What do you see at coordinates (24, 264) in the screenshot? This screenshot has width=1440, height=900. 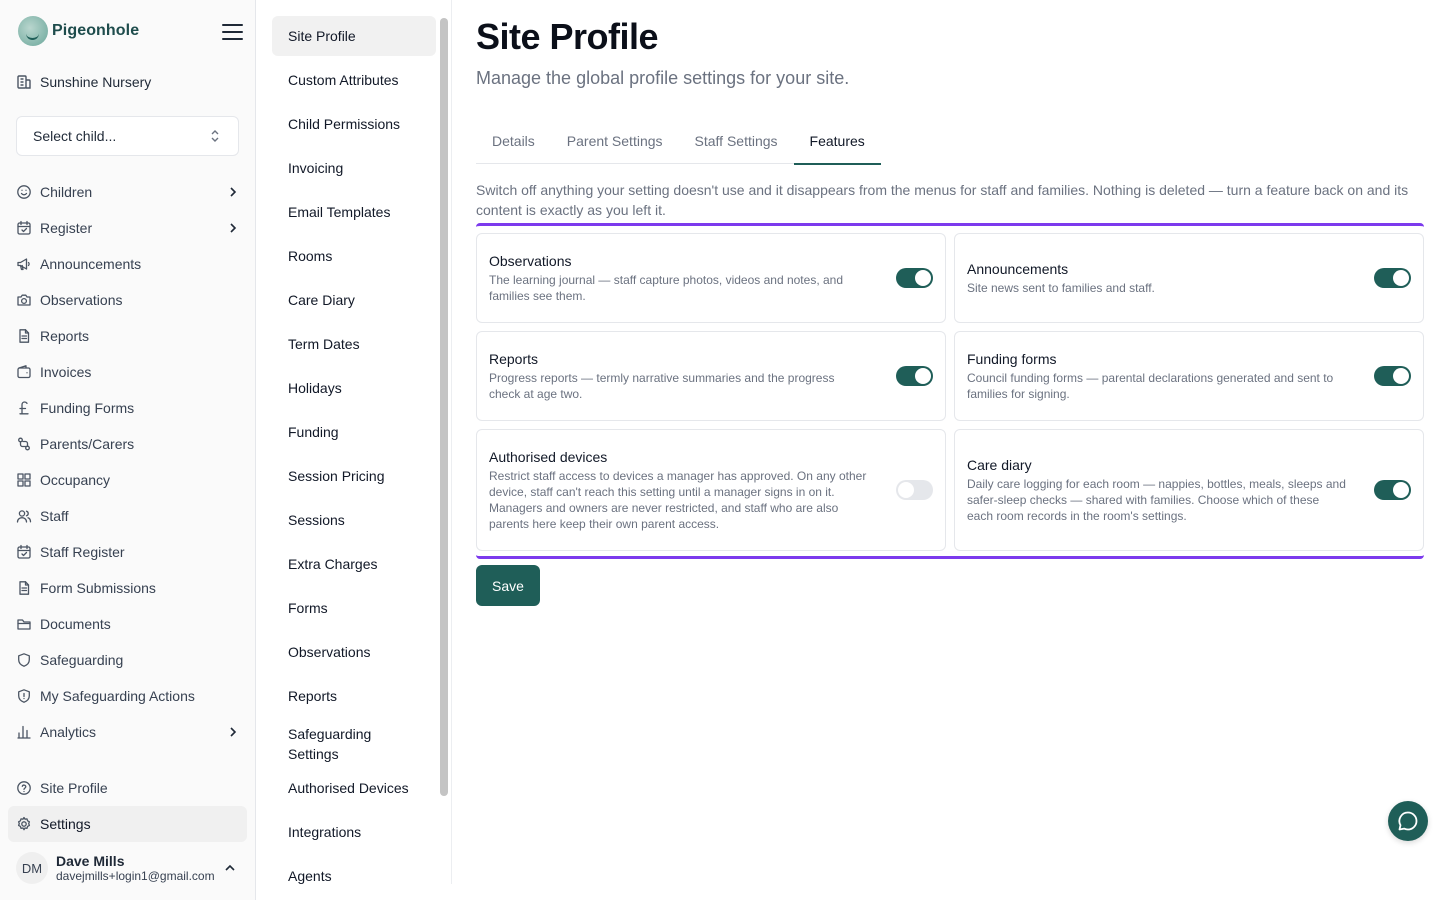 I see `megaphone-icon` at bounding box center [24, 264].